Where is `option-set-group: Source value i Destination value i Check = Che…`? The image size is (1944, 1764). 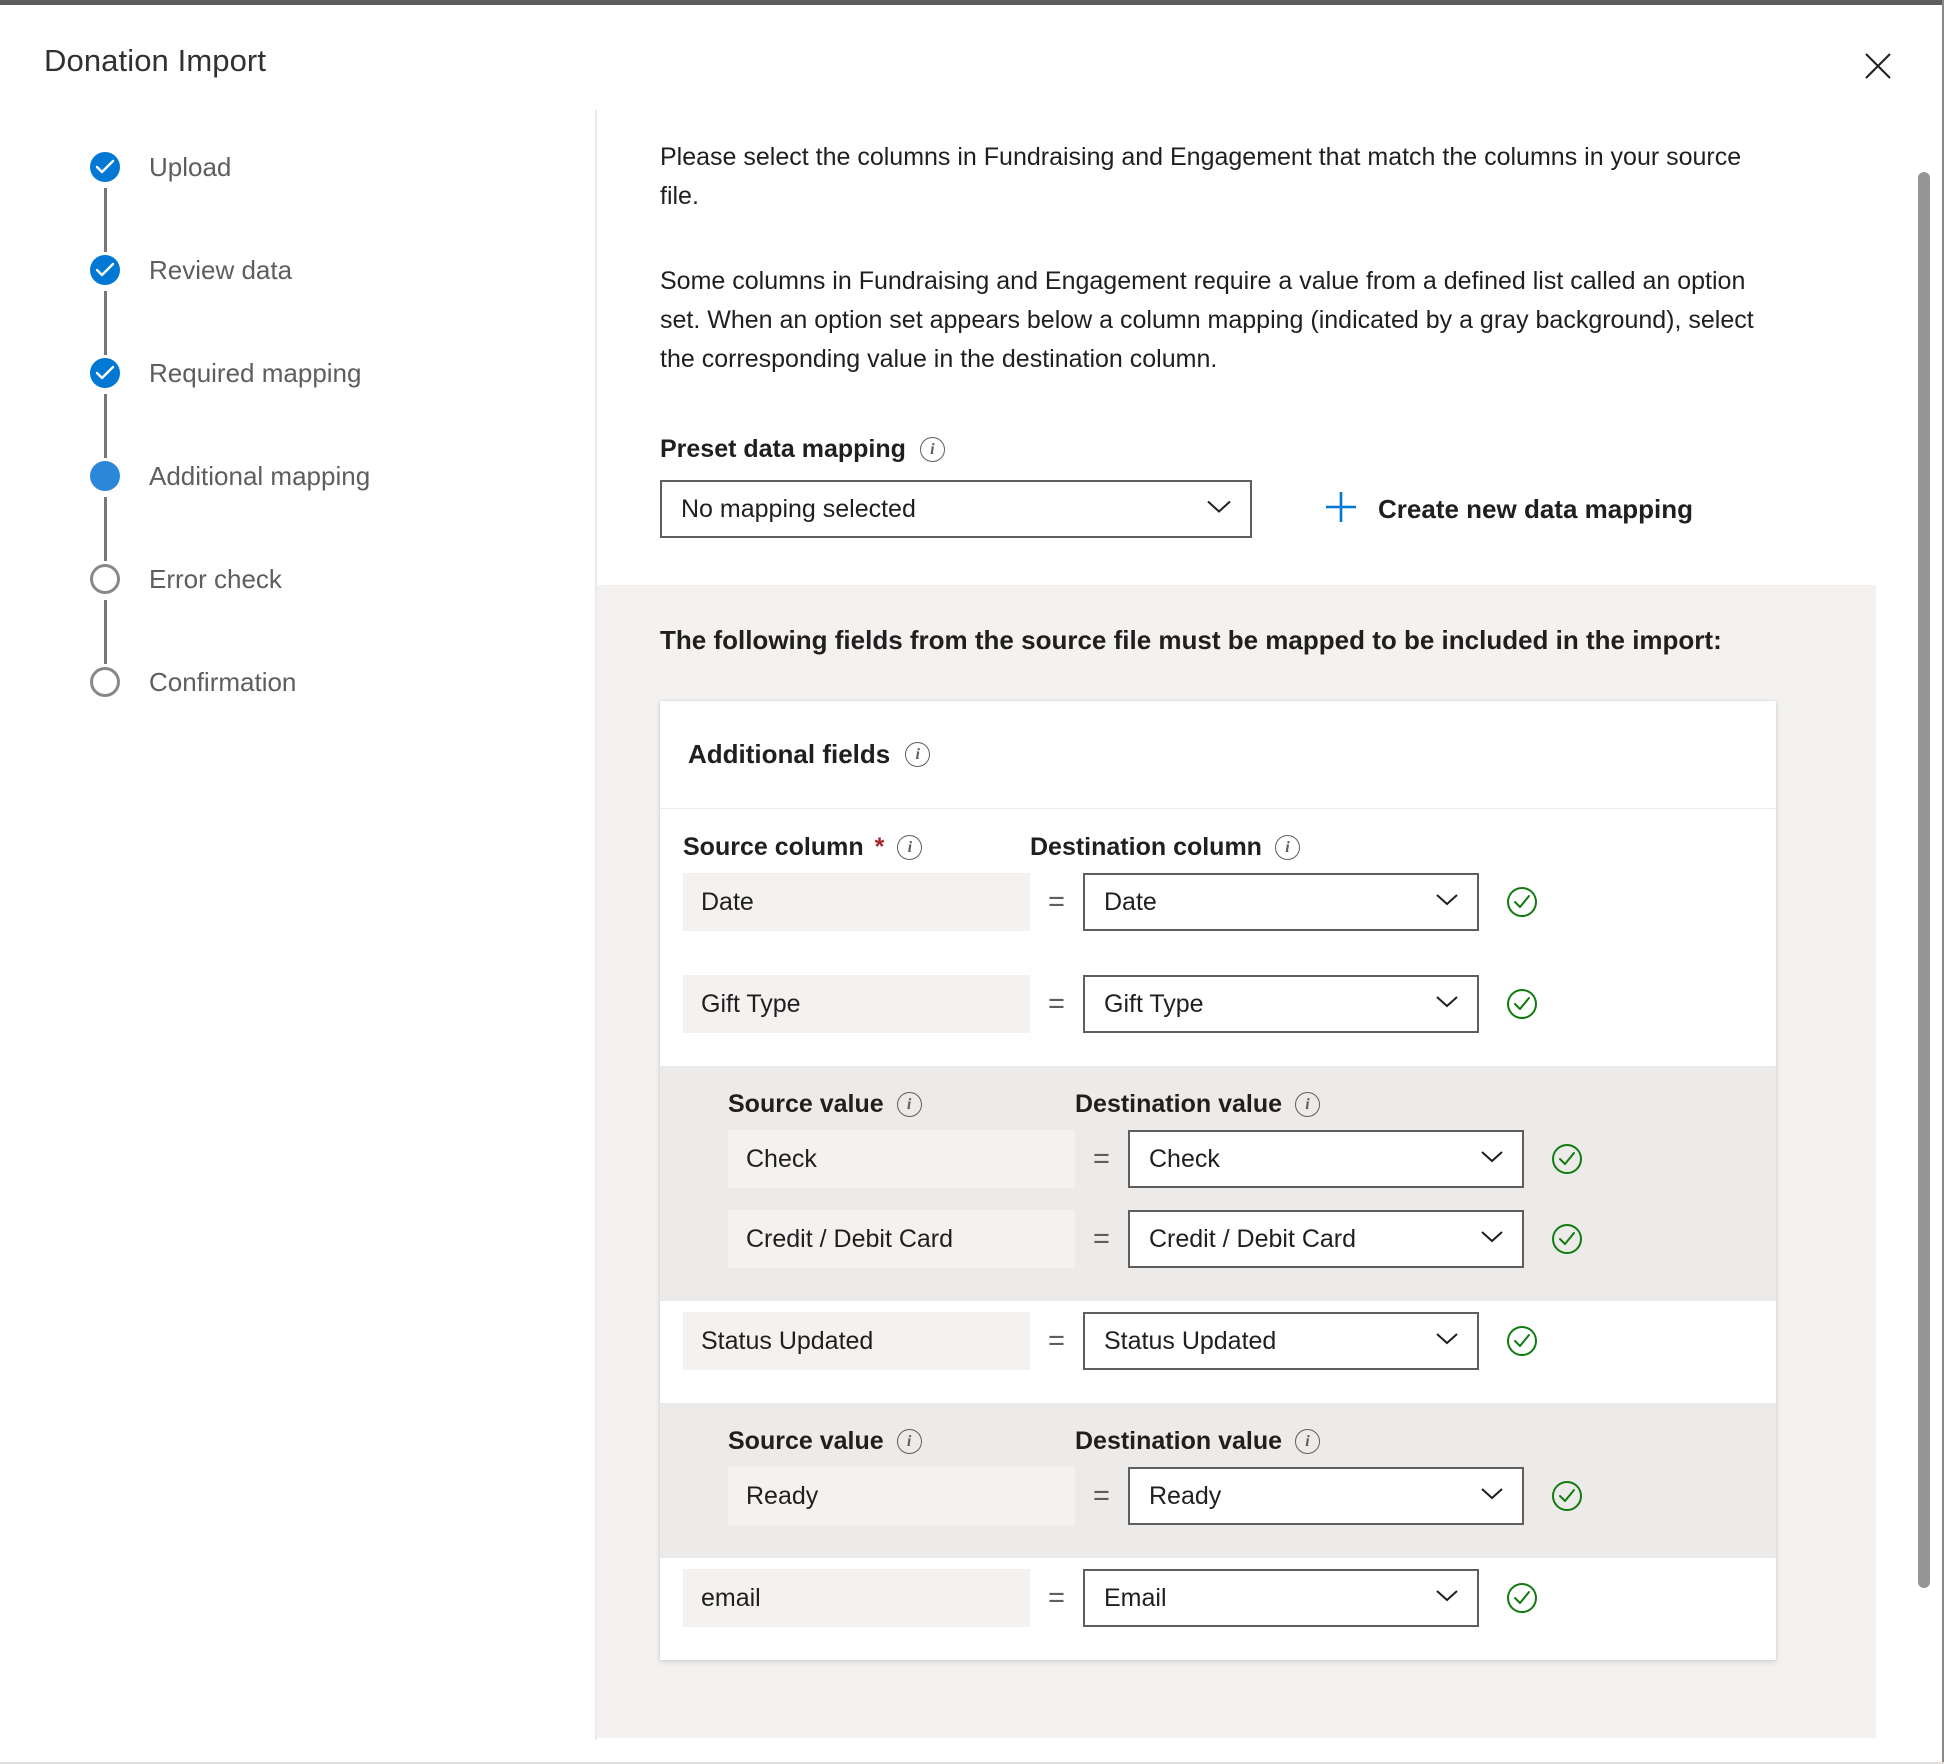 option-set-group: Source value i Destination value i Check = Che… is located at coordinates (1218, 1183).